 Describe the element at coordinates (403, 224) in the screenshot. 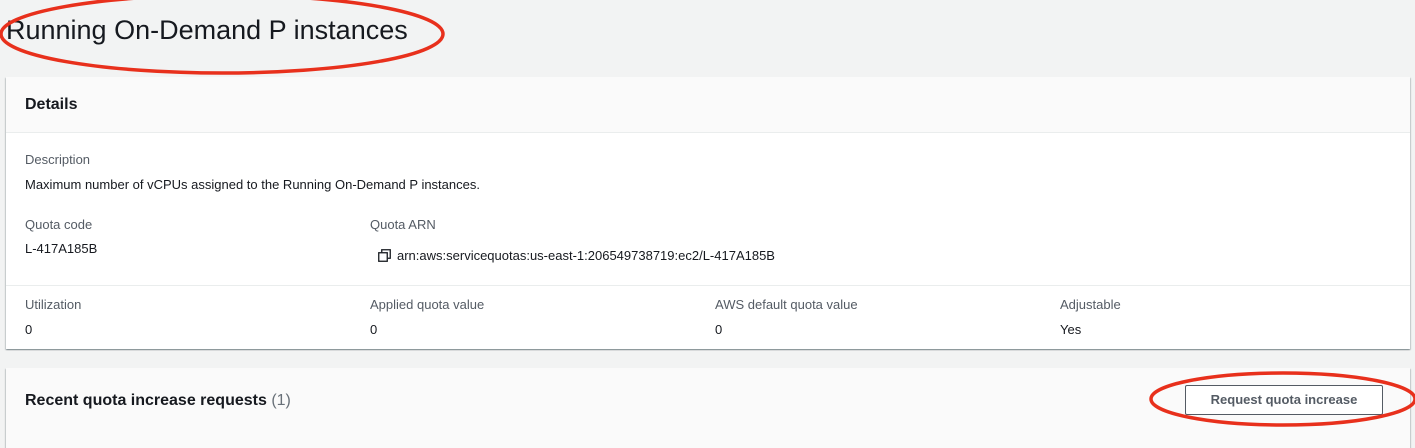

I see `quota-arn-label: Quota ARN` at that location.